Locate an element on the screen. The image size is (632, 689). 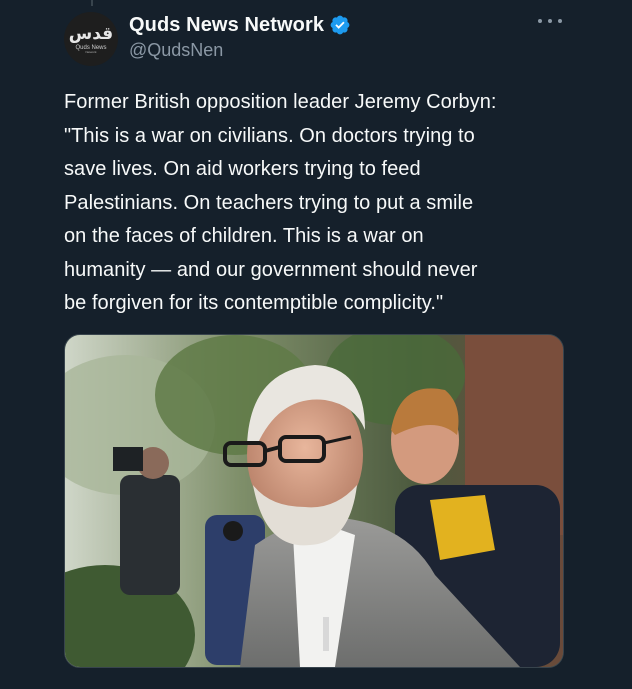
more-options-ellipsis-icon is located at coordinates (550, 21).